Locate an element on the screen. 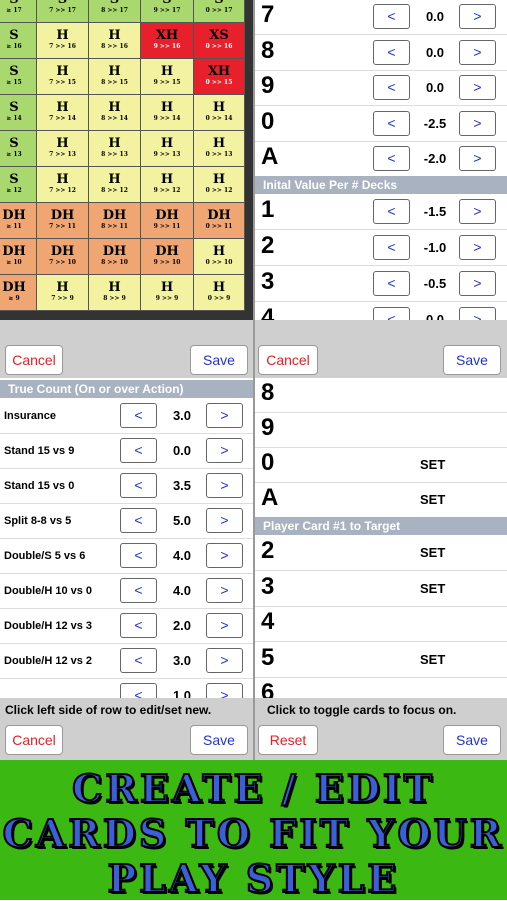  count-row: 1 < -1.5 > is located at coordinates (381, 212).